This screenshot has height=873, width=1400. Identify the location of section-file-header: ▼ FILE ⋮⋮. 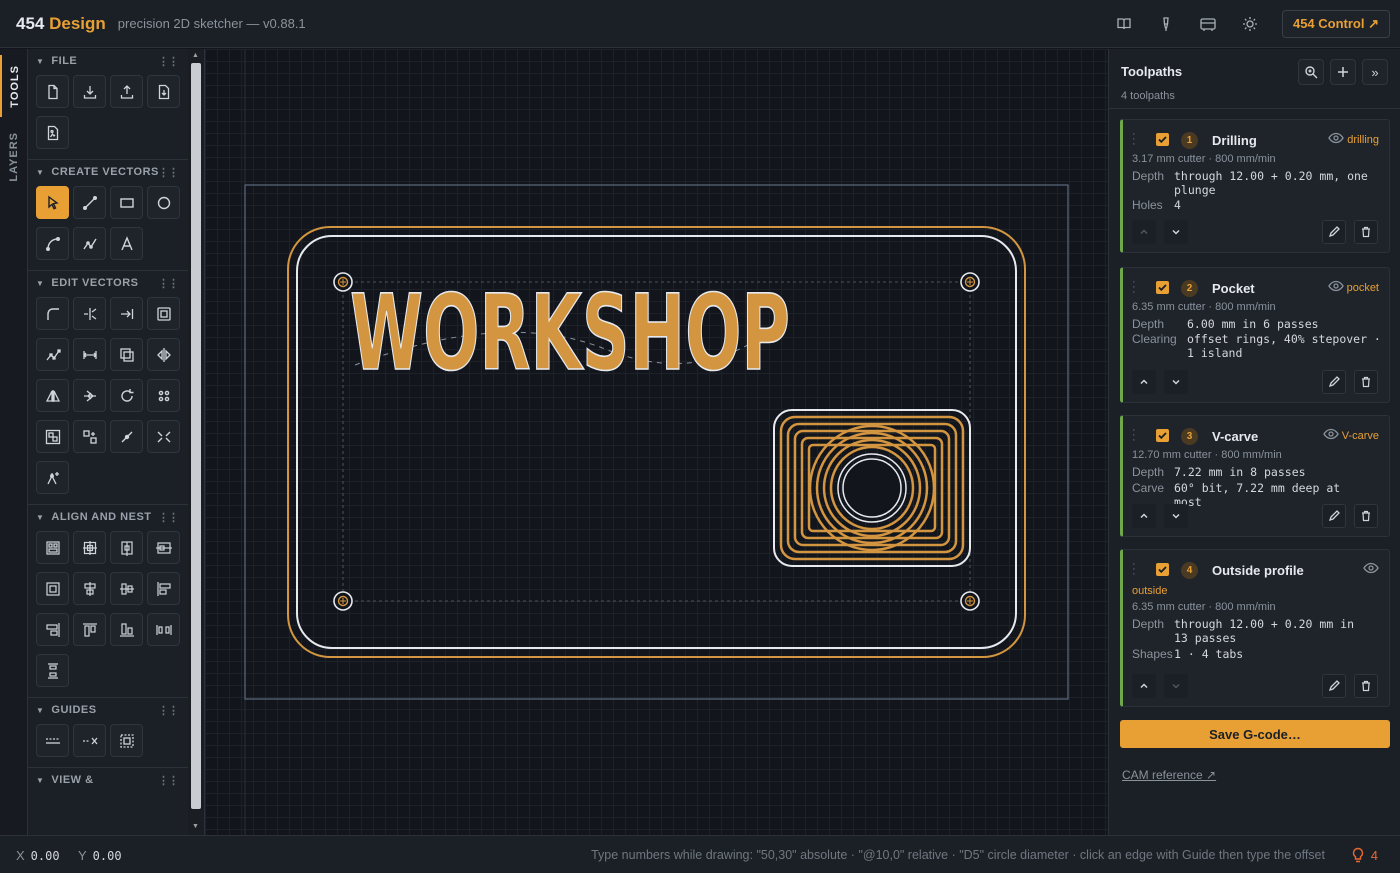
(112, 61).